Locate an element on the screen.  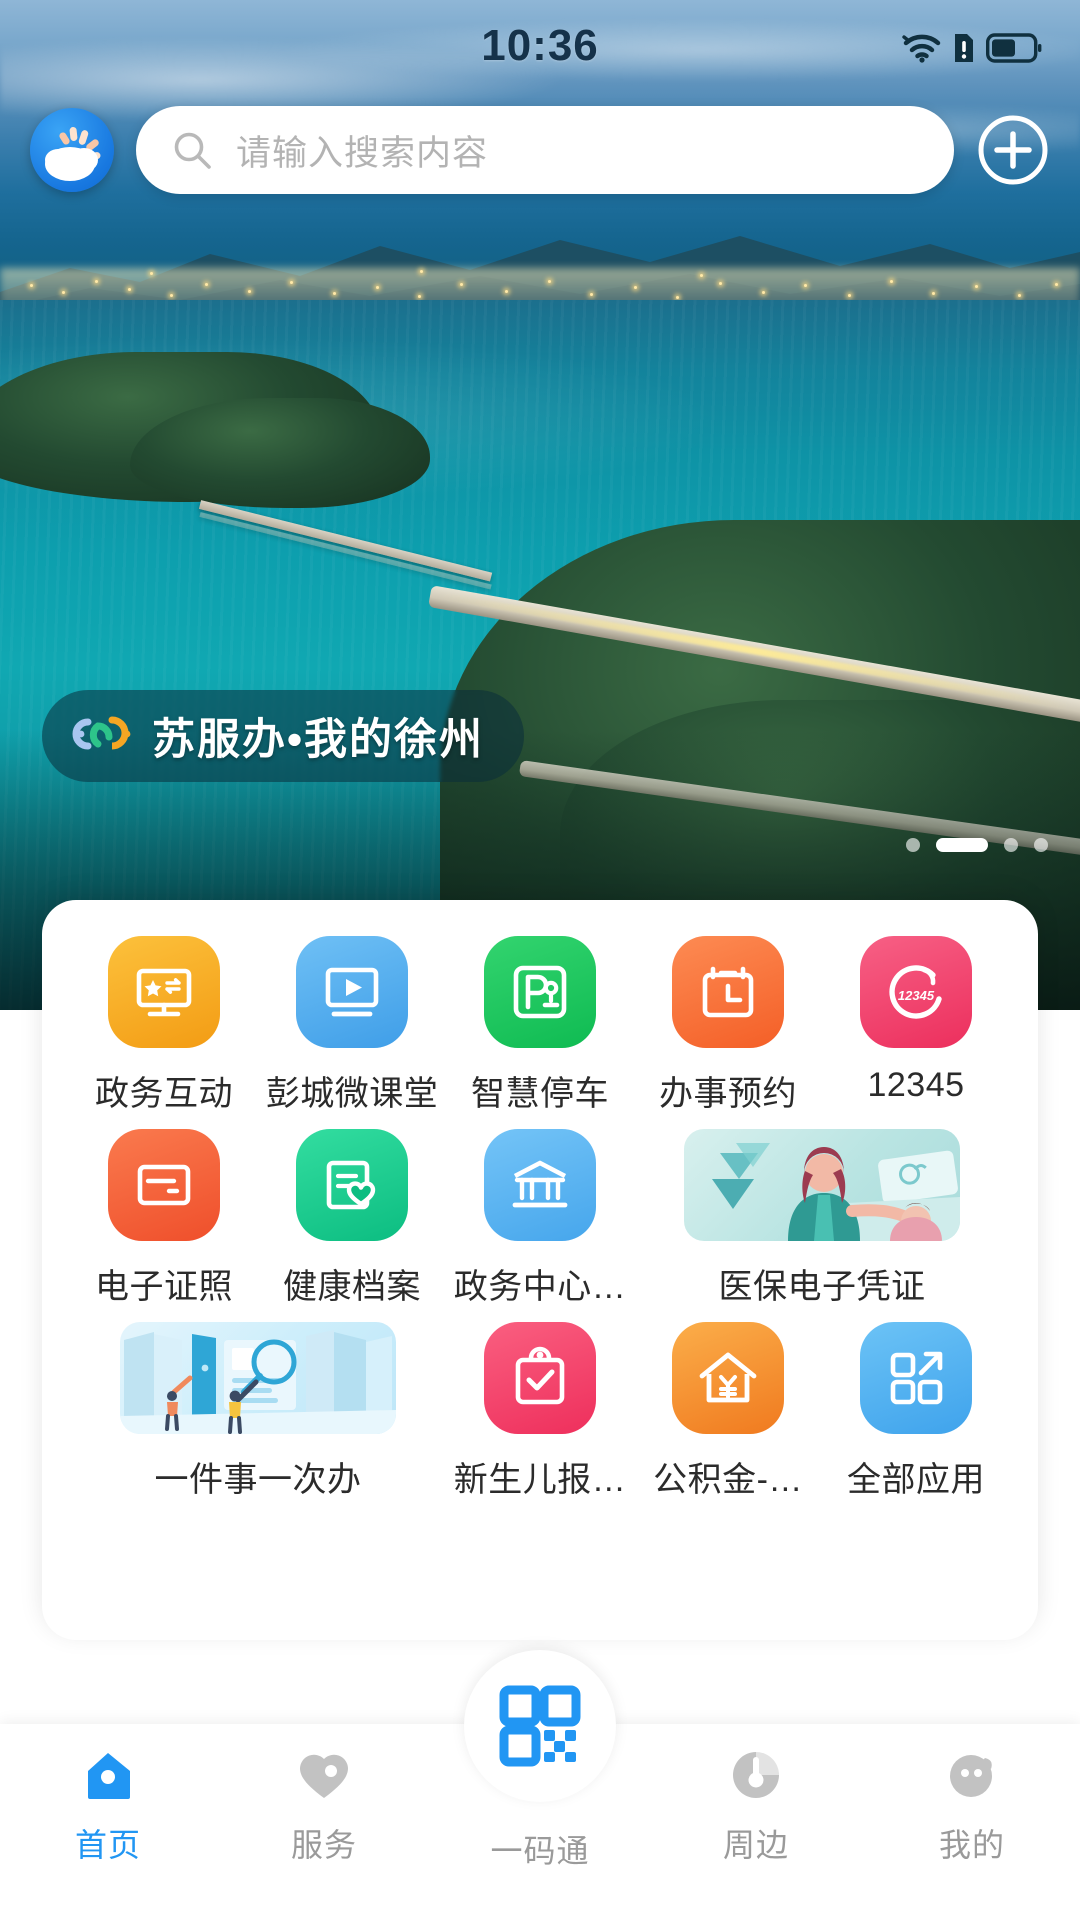
app-tile-pengchengweiketang: 彭城微课堂 is located at coordinates (352, 1025).